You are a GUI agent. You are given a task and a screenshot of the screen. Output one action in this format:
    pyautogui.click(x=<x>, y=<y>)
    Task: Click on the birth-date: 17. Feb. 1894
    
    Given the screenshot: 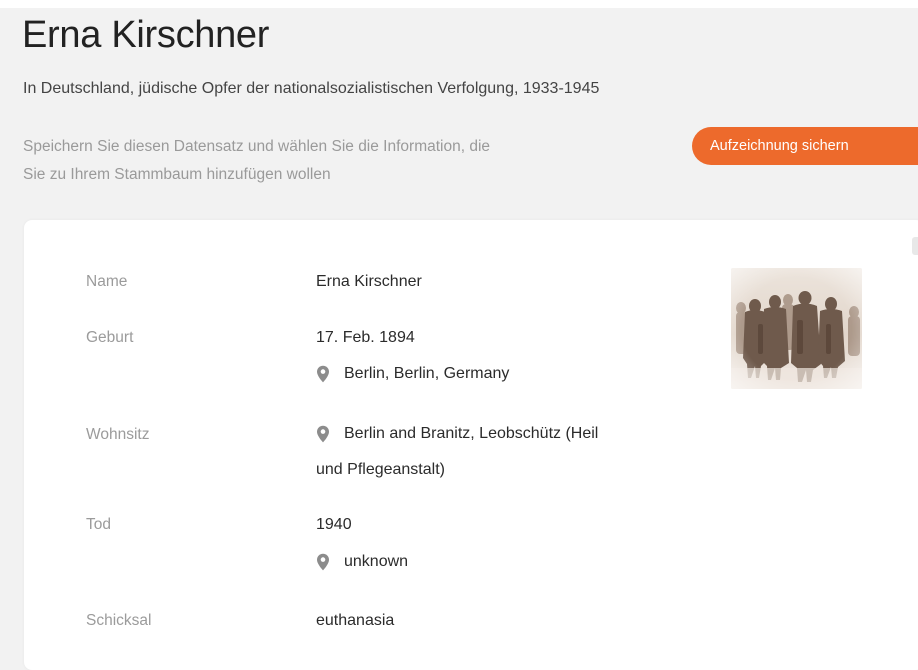 What is the action you would take?
    pyautogui.click(x=365, y=337)
    